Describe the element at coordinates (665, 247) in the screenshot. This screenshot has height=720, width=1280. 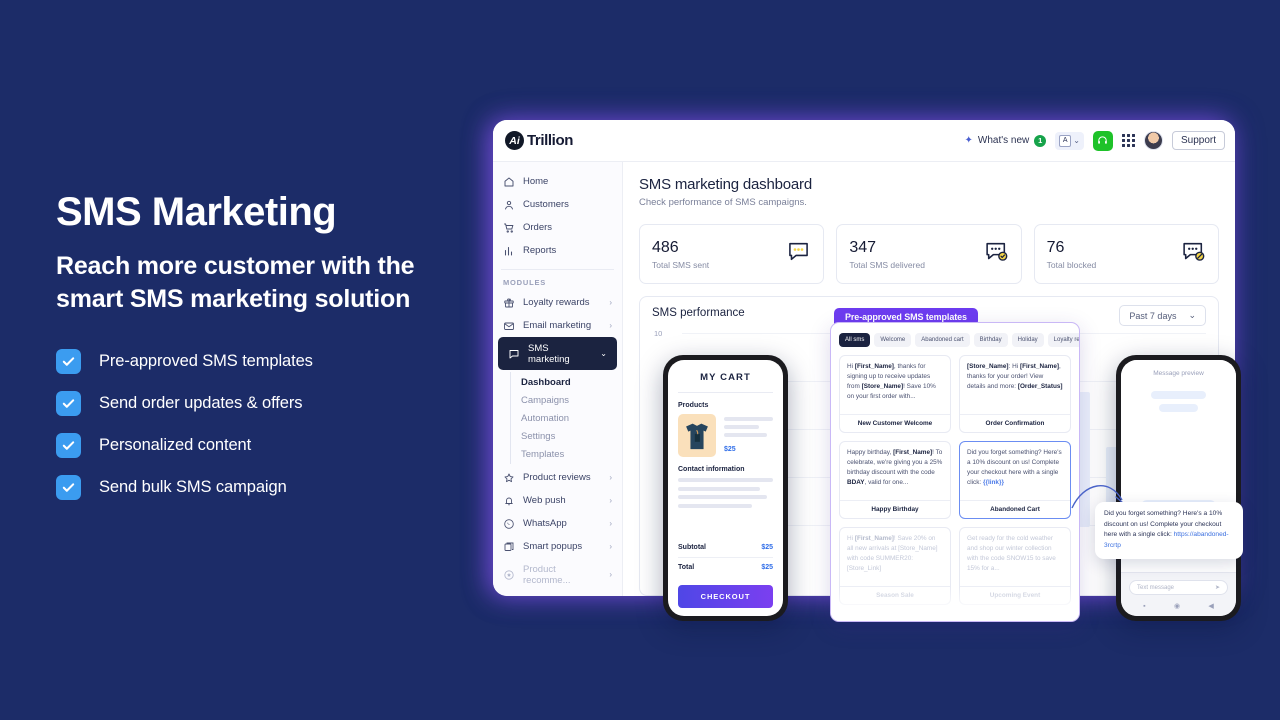
I see `stat-value: 486` at that location.